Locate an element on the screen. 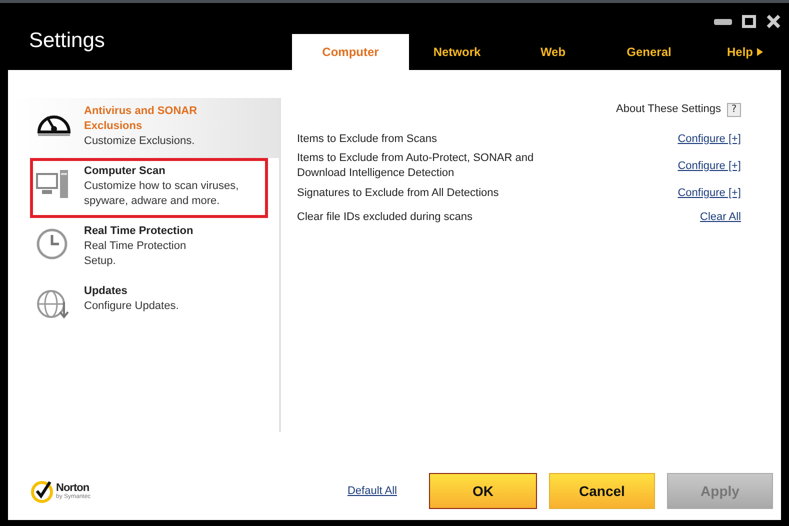  sidebar-item: Updates Configure Updates. is located at coordinates (143, 308).